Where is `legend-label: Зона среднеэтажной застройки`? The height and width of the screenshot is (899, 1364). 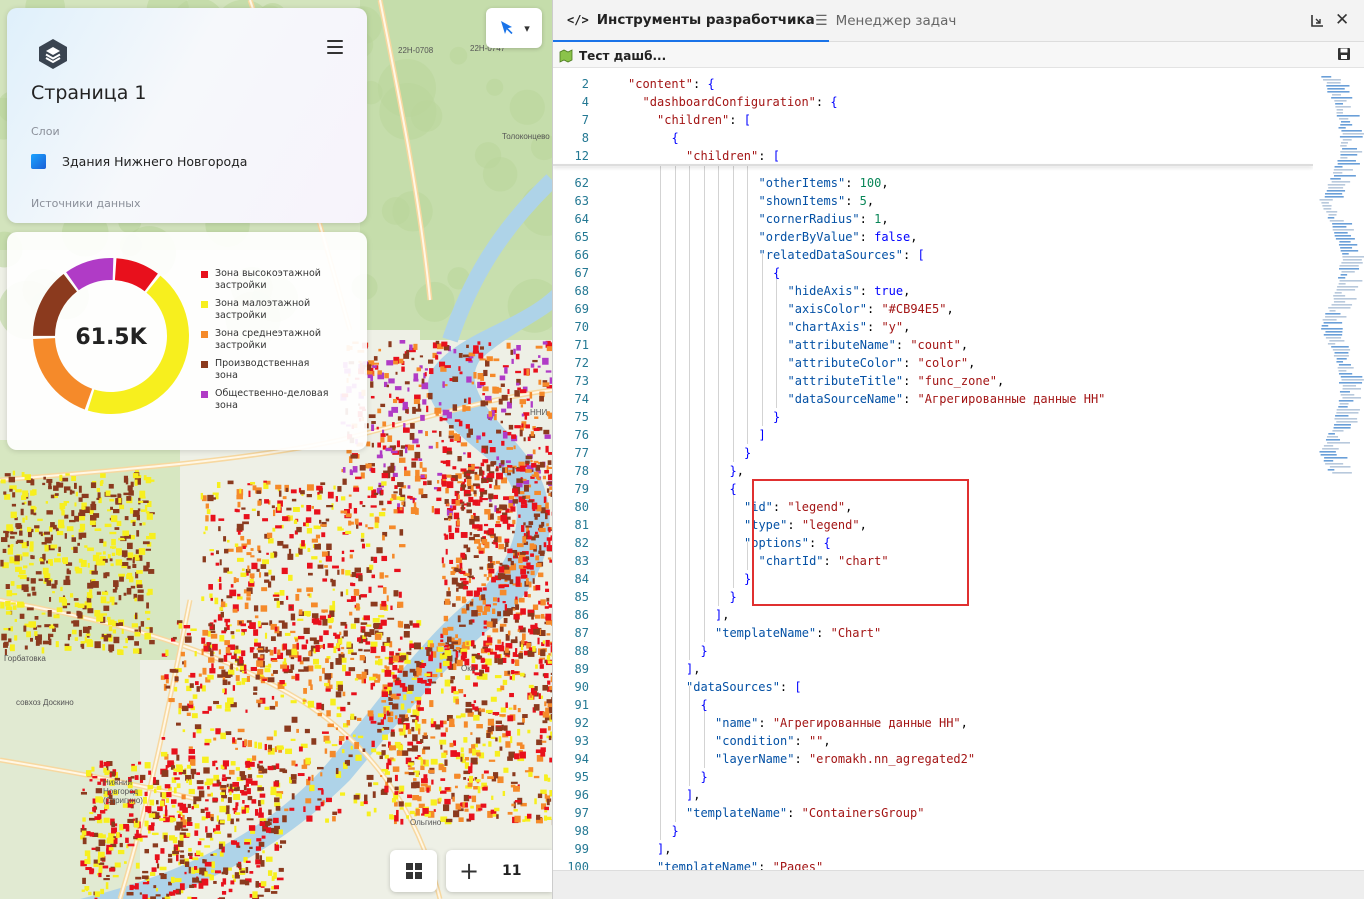
legend-label: Зона среднеэтажной застройки is located at coordinates (268, 339).